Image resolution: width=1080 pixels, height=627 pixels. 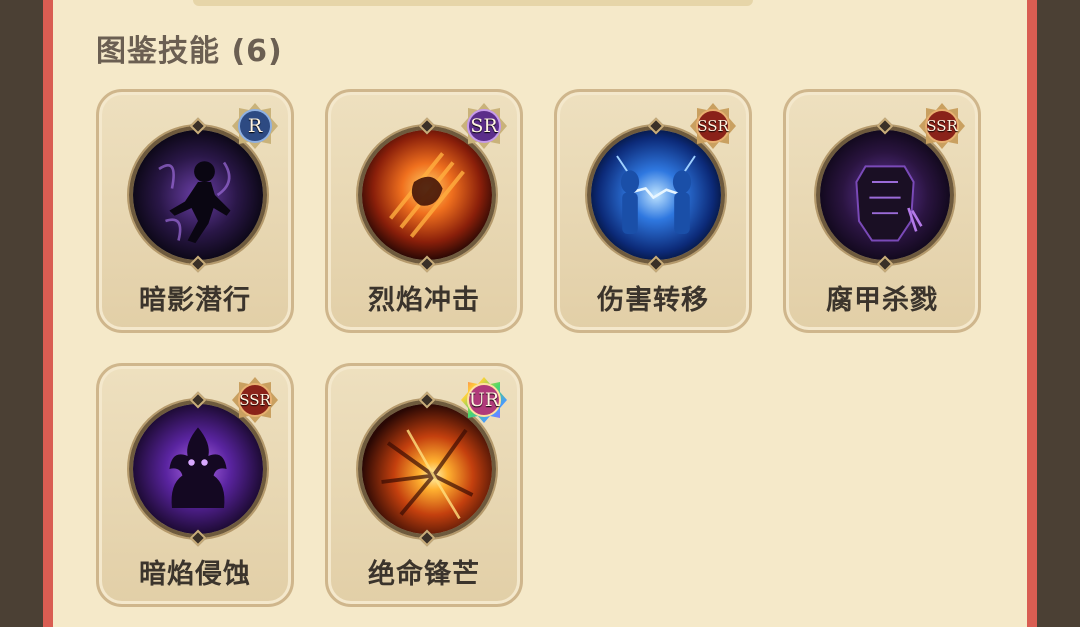 I want to click on right-border, so click(x=1032, y=313).